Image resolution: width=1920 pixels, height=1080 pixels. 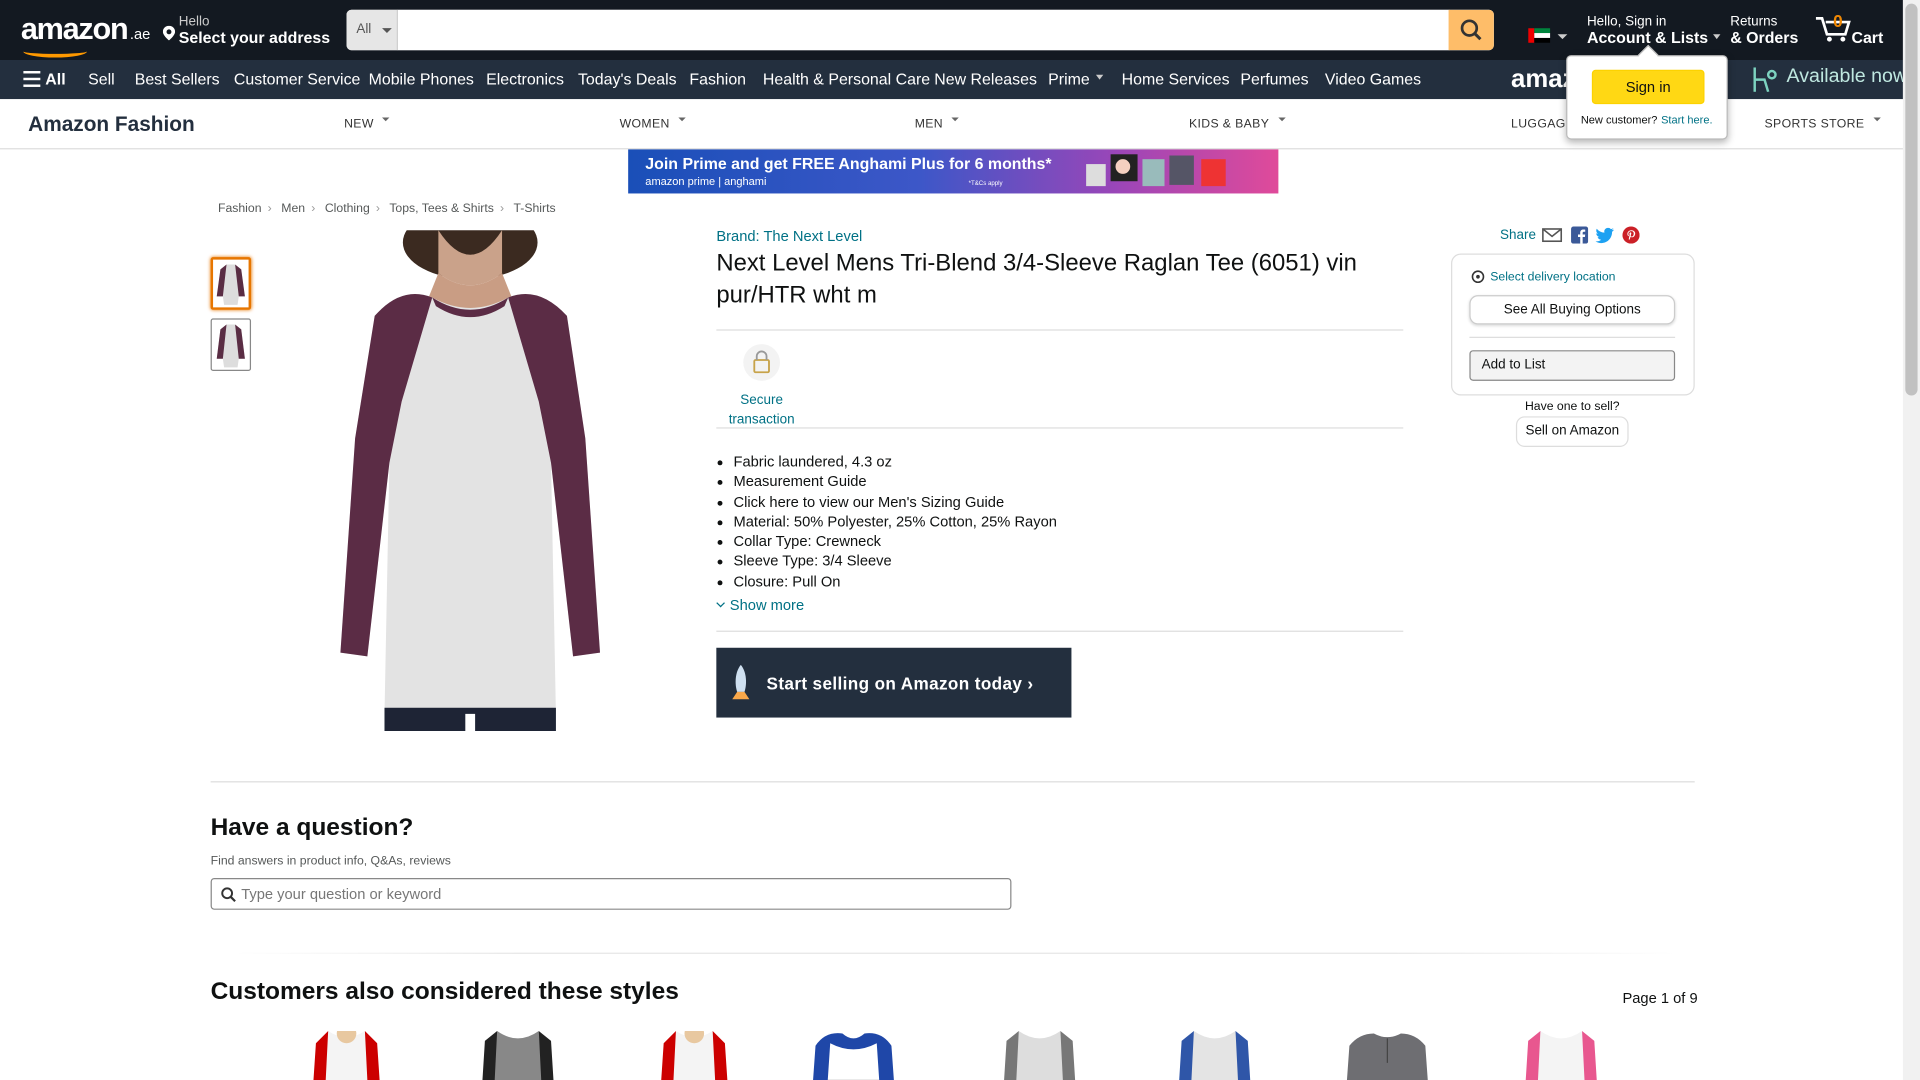 What do you see at coordinates (246, 30) in the screenshot?
I see `deliver-to: Hello Select your address` at bounding box center [246, 30].